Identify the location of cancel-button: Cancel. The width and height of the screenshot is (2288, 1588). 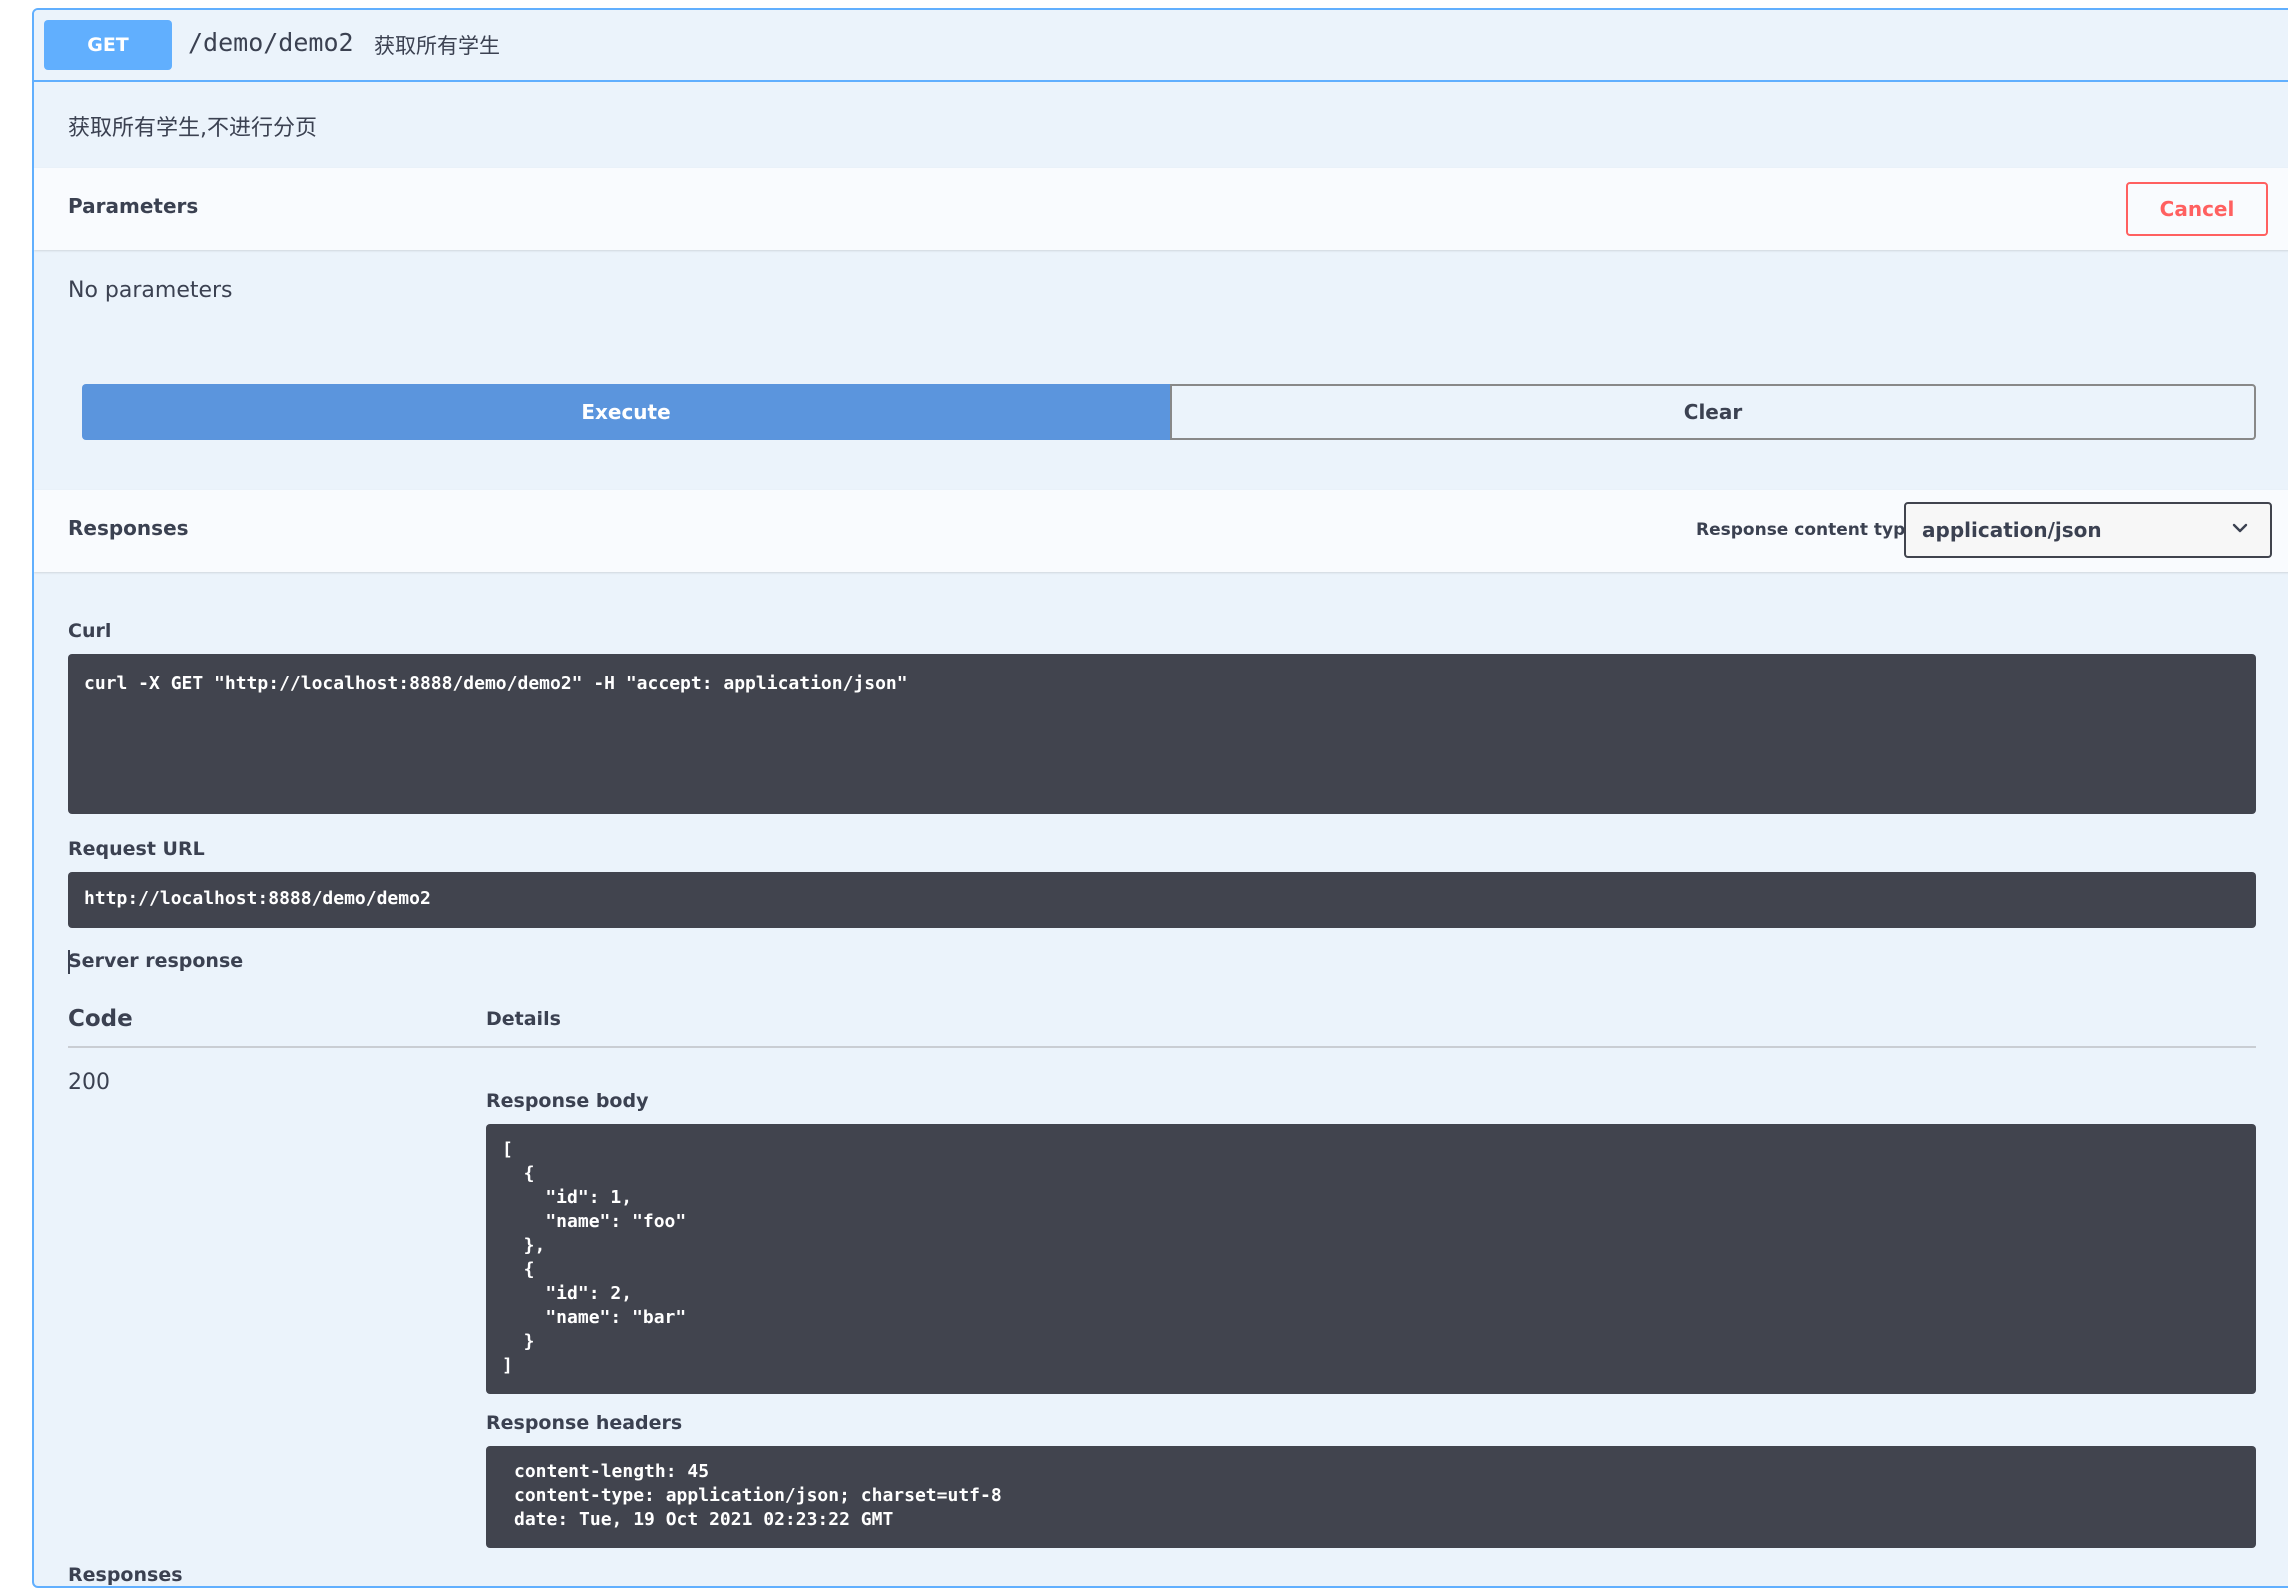
(2197, 209).